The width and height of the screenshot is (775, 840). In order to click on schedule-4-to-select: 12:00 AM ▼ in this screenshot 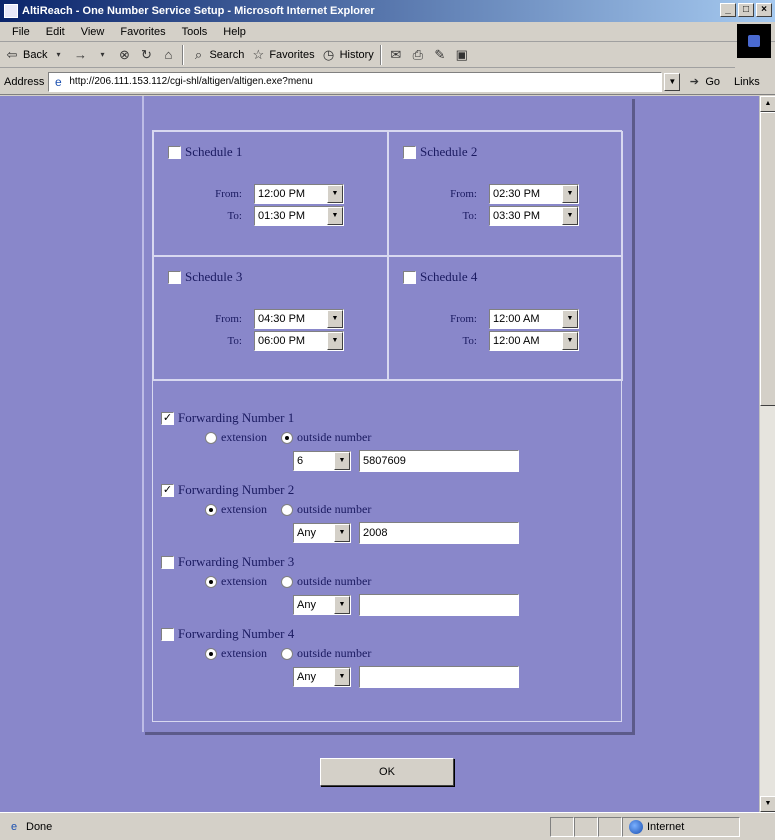, I will do `click(534, 341)`.